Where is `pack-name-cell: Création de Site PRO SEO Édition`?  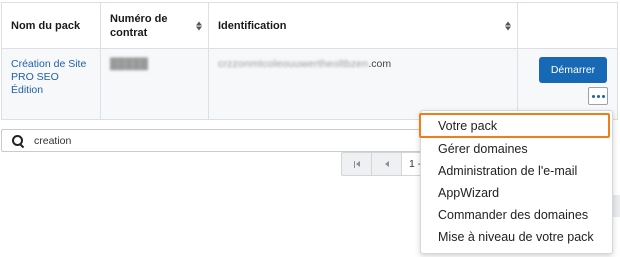 pack-name-cell: Création de Site PRO SEO Édition is located at coordinates (51, 84).